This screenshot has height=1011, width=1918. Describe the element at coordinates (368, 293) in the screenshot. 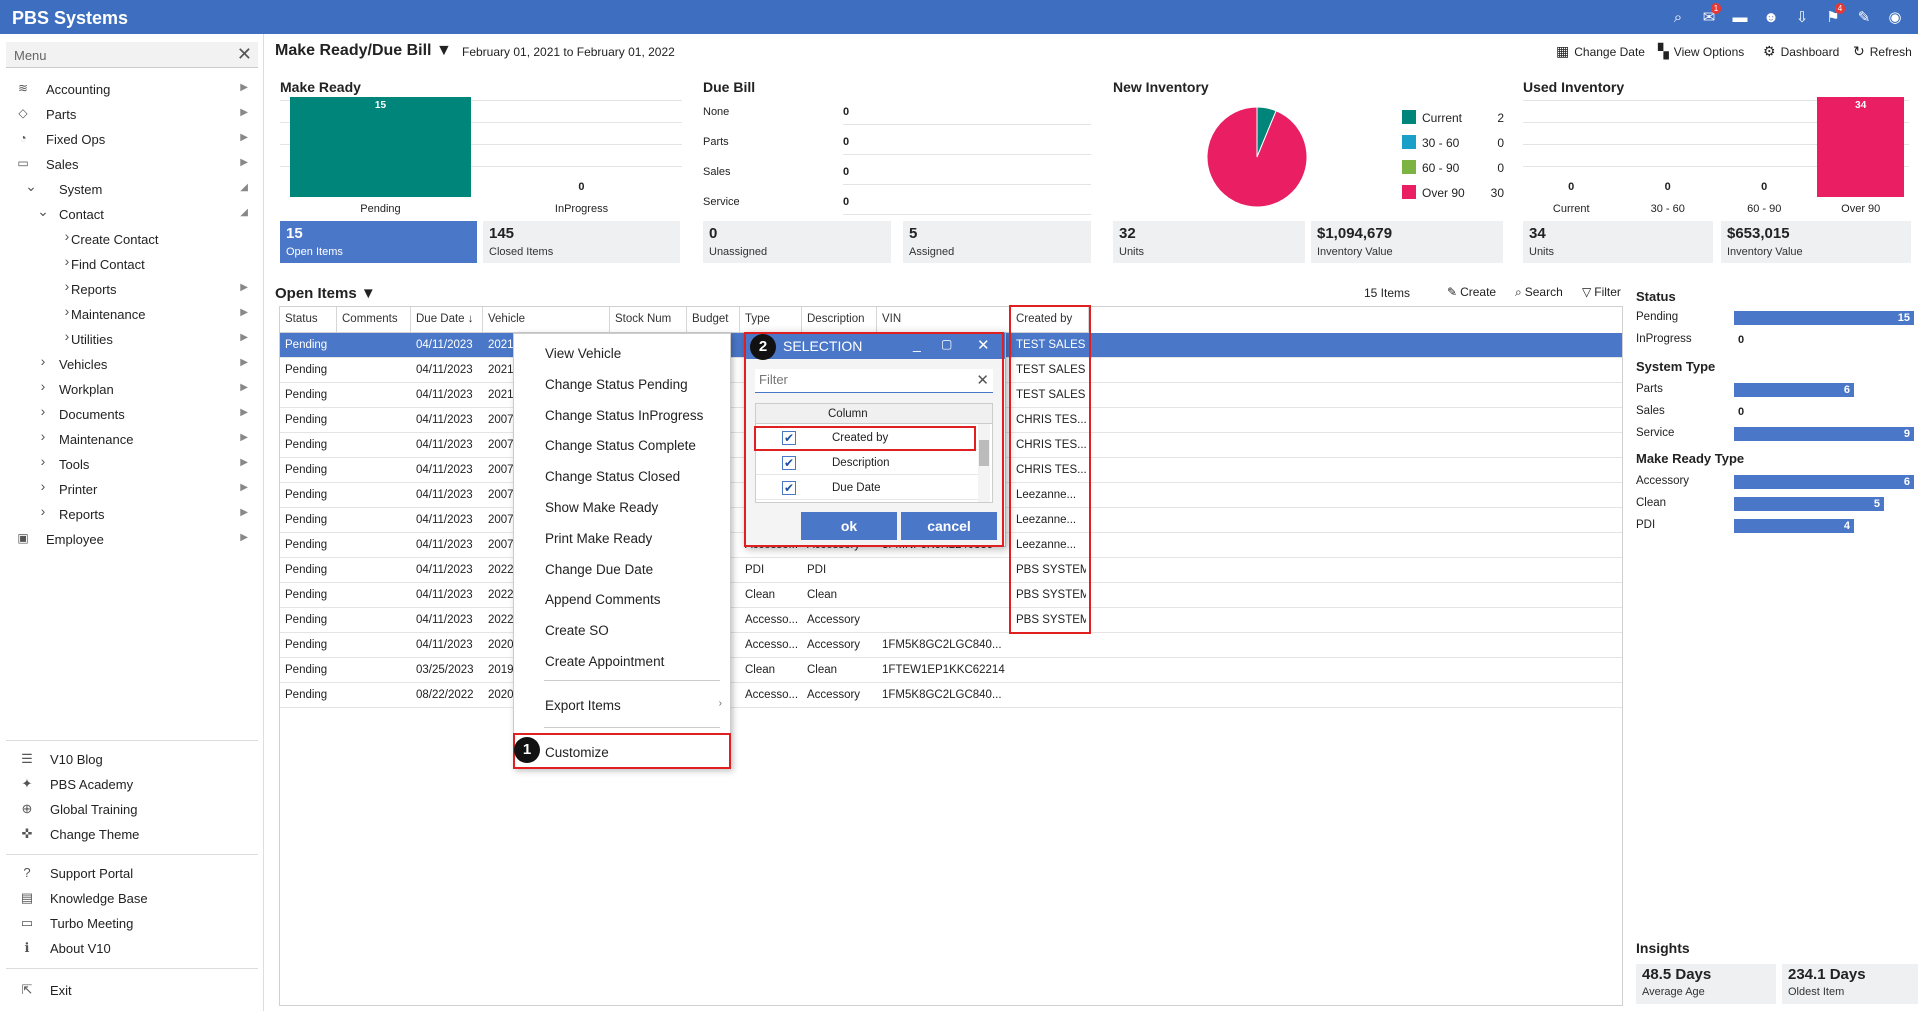

I see `caret-down-icon: ▼` at that location.